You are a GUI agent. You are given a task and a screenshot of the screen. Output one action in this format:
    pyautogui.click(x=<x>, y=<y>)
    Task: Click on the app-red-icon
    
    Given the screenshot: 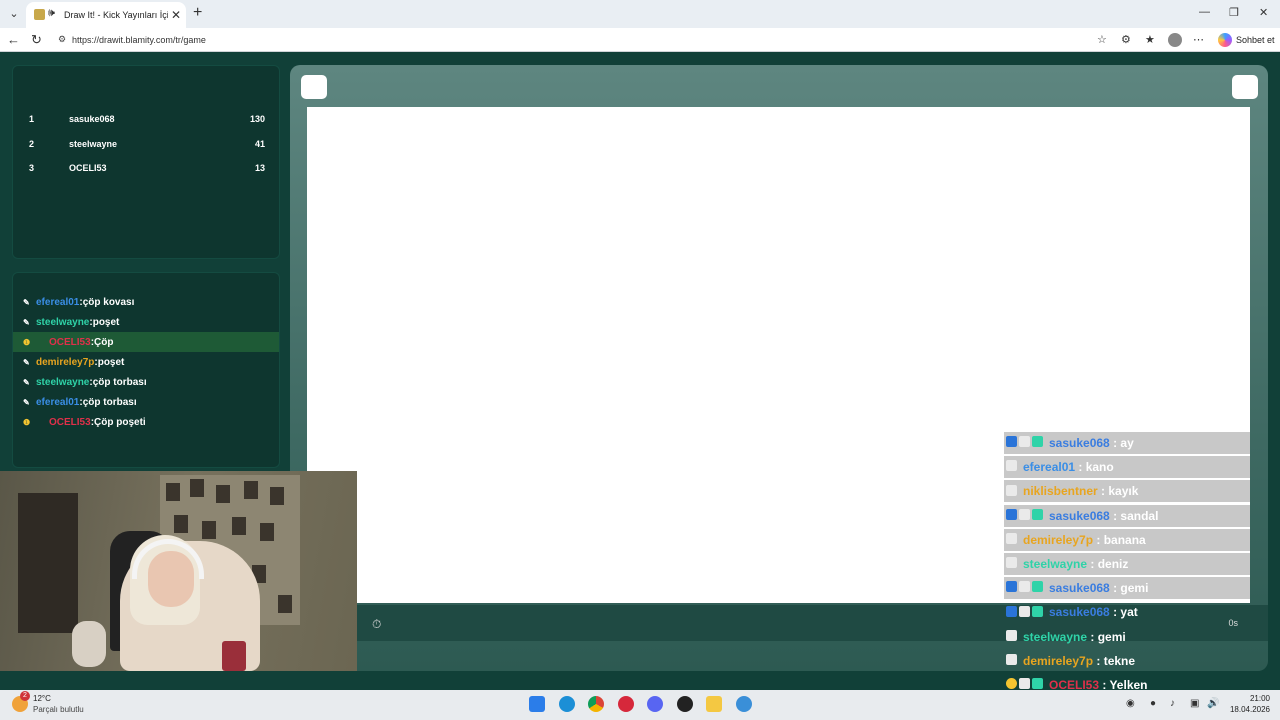 What is the action you would take?
    pyautogui.click(x=626, y=704)
    